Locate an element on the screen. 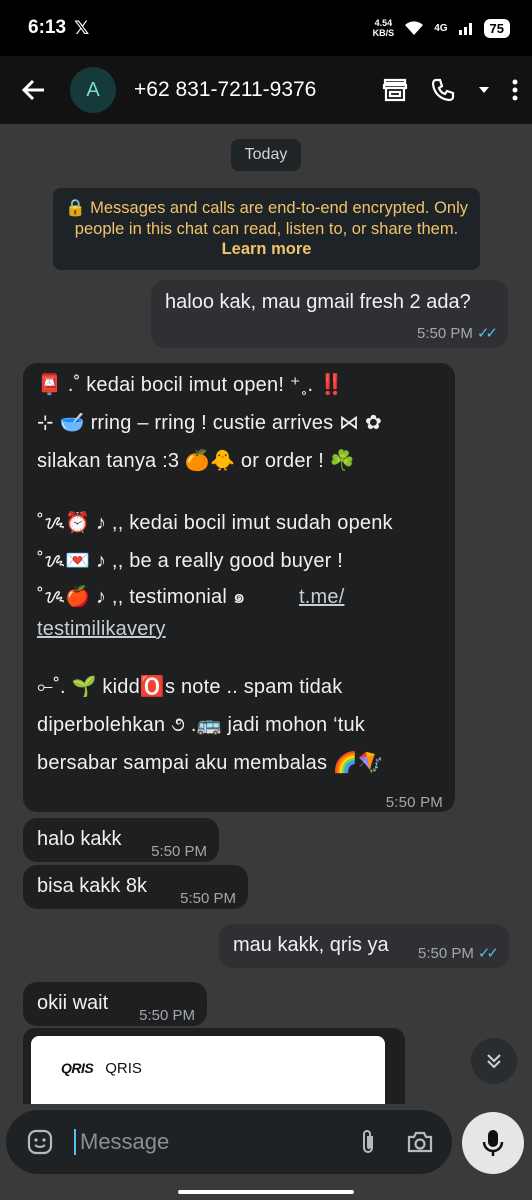 This screenshot has height=1200, width=532. status-time-group: 6:13 𝕏 is located at coordinates (58, 28).